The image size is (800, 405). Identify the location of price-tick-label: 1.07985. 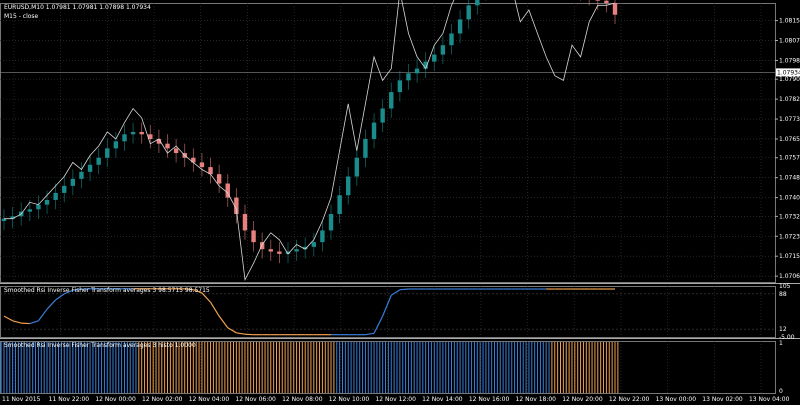
(789, 60).